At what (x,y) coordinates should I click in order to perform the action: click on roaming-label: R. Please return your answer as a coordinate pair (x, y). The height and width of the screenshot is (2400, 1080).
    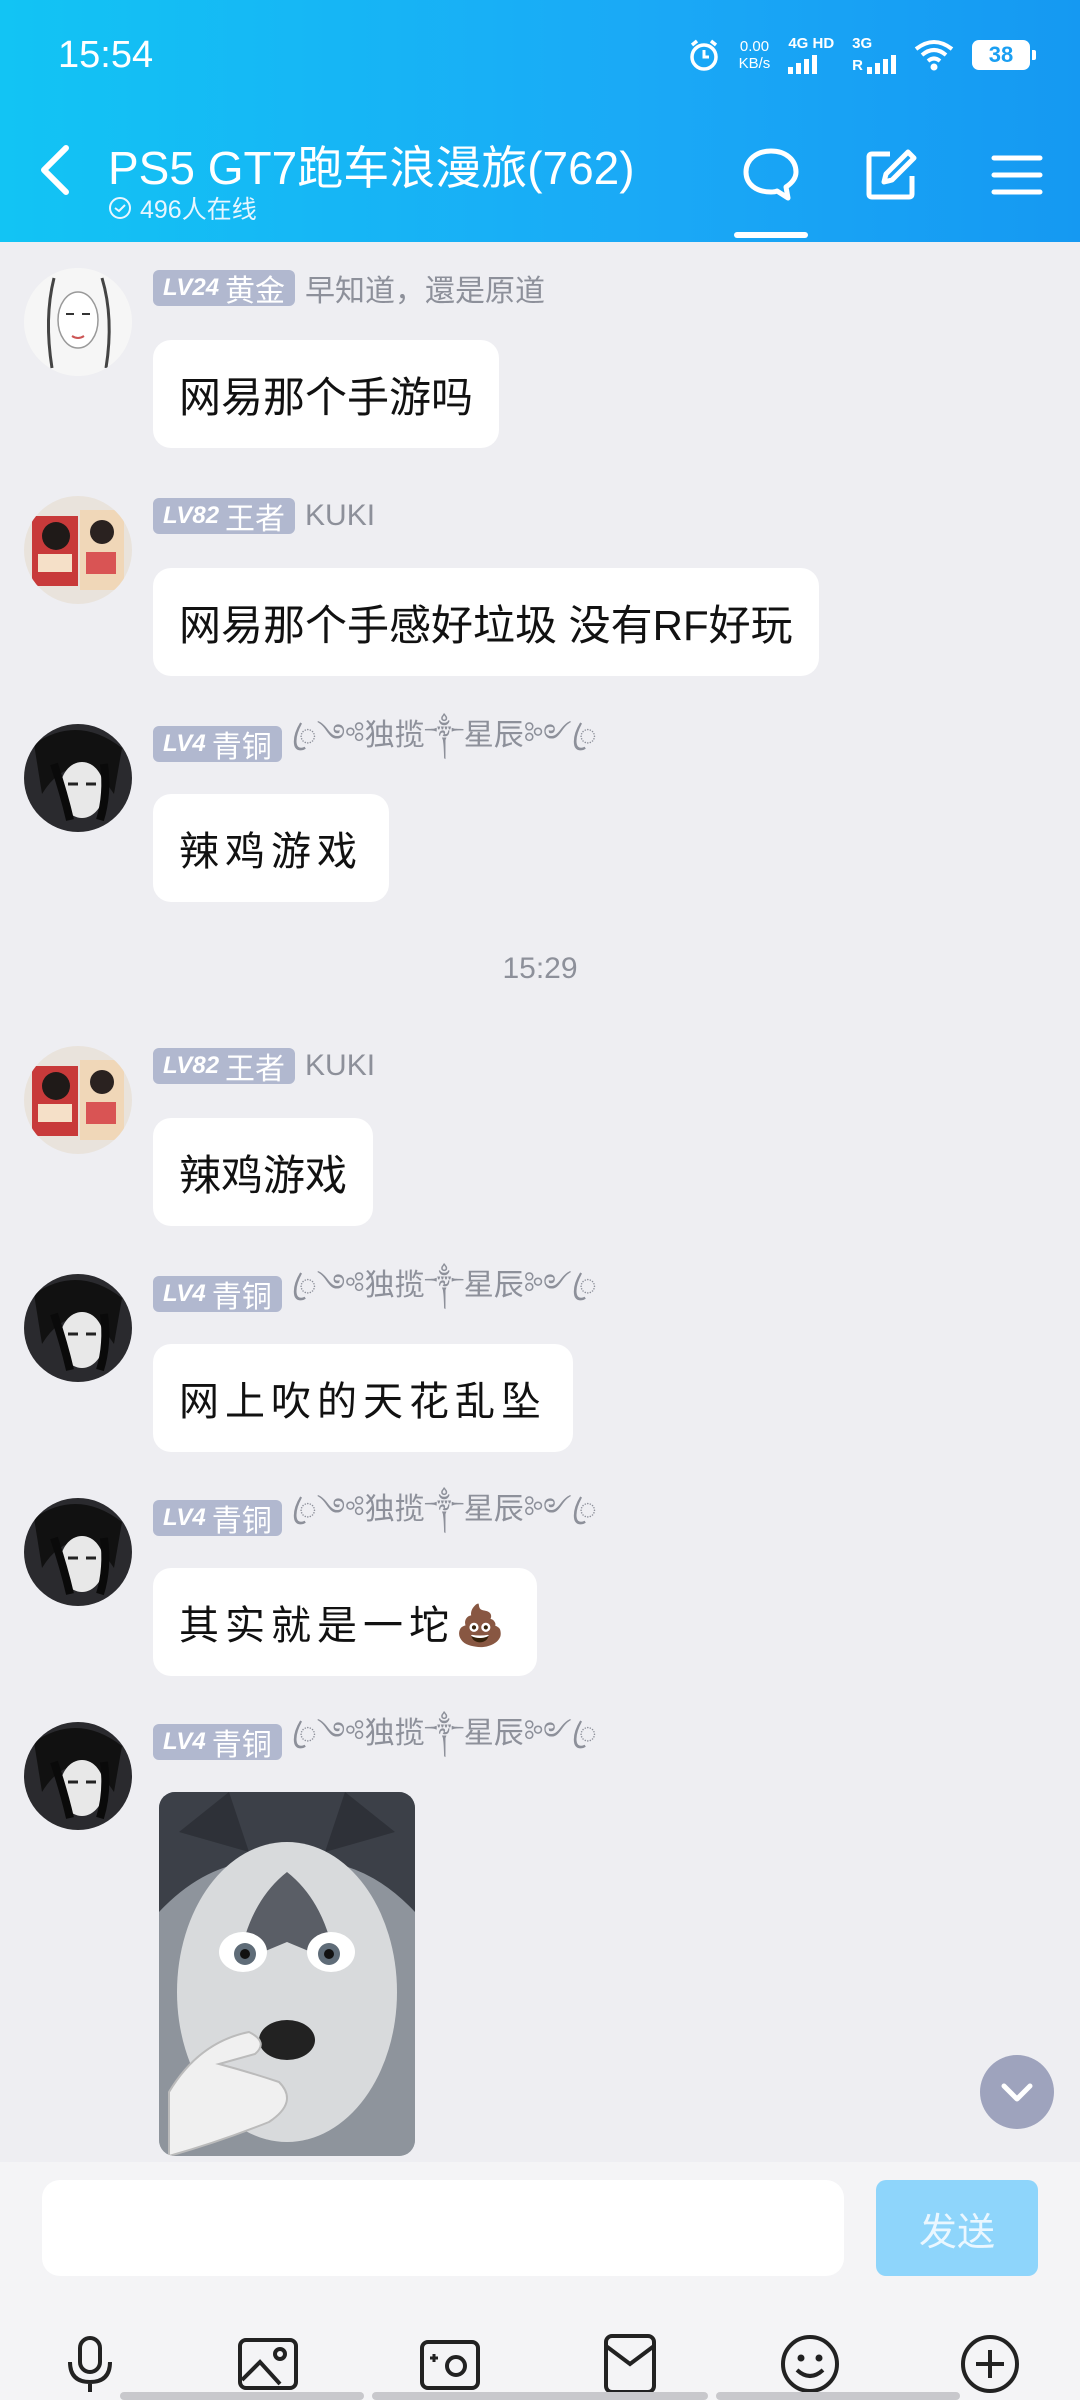
    Looking at the image, I should click on (857, 65).